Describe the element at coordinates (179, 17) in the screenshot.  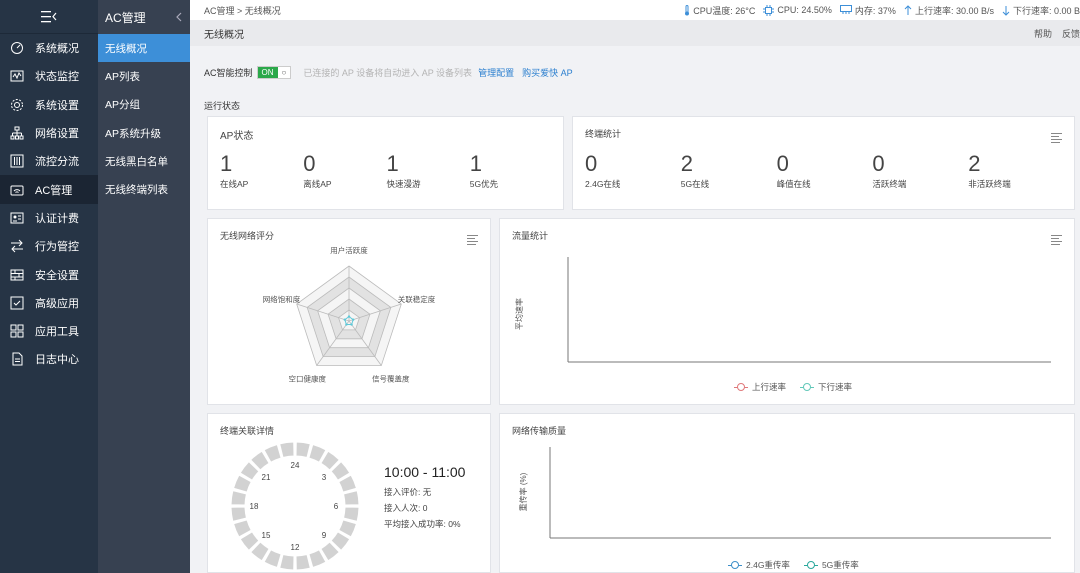
I see `chevron-left-icon` at that location.